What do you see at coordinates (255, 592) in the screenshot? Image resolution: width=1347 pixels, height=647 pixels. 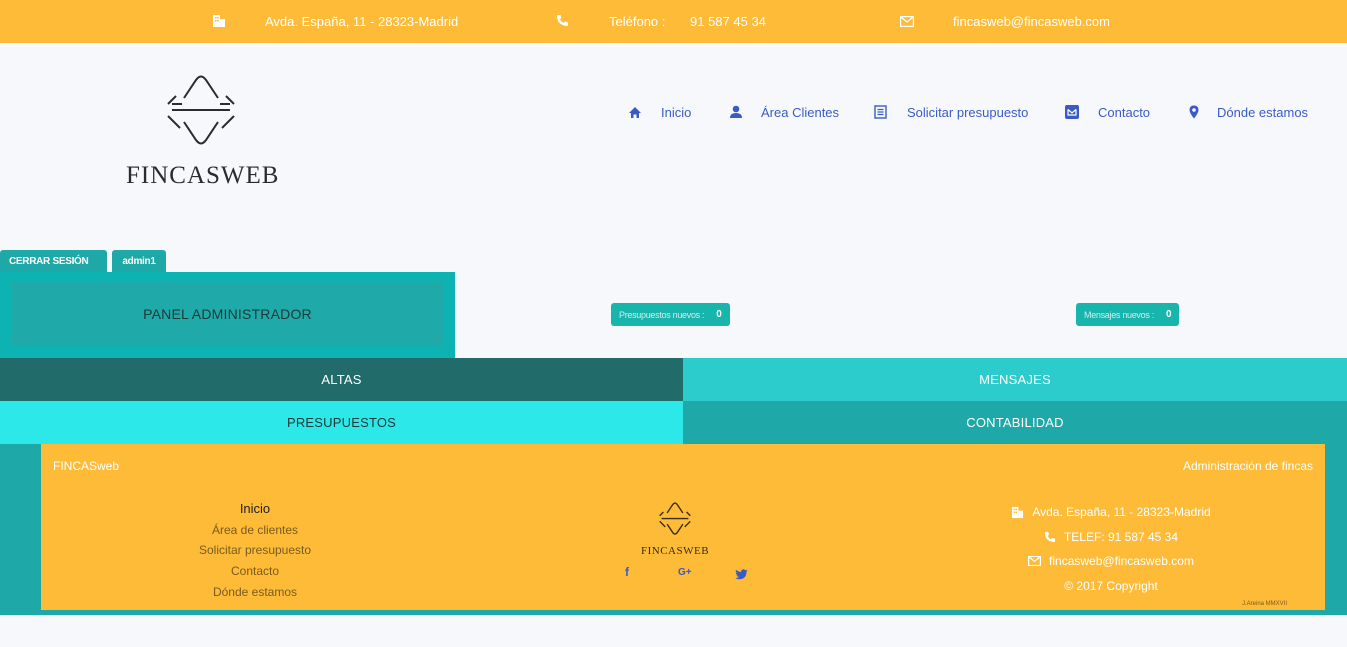 I see `footer-link-donde-estamos: Dónde estamos` at bounding box center [255, 592].